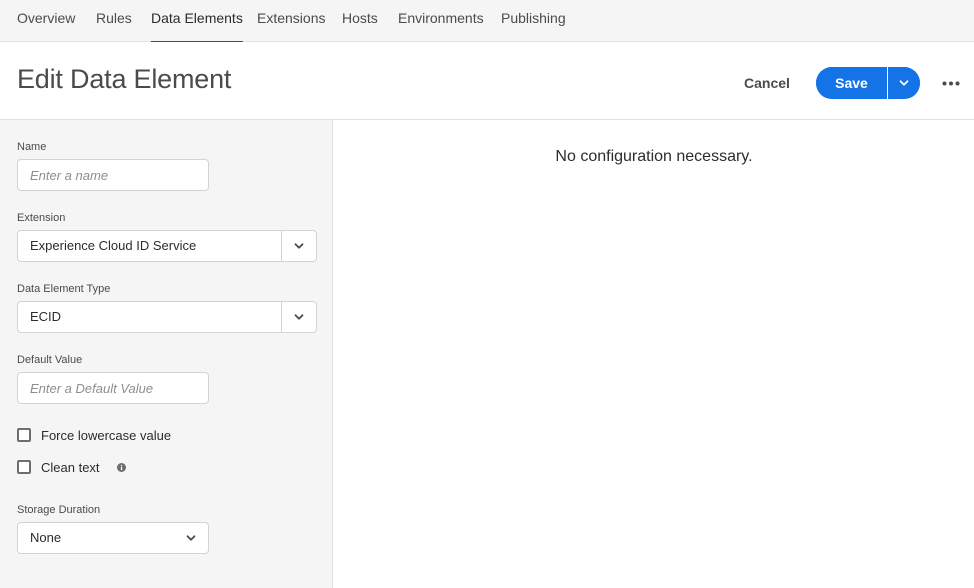 The height and width of the screenshot is (588, 974). Describe the element at coordinates (113, 175) in the screenshot. I see `name-input` at that location.